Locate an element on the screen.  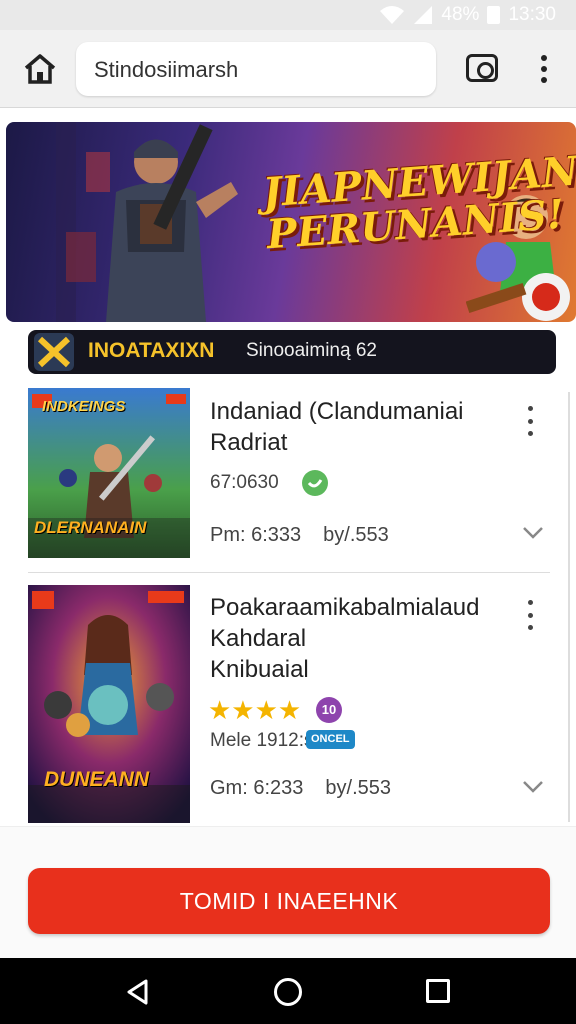
divider is located at coordinates (289, 572).